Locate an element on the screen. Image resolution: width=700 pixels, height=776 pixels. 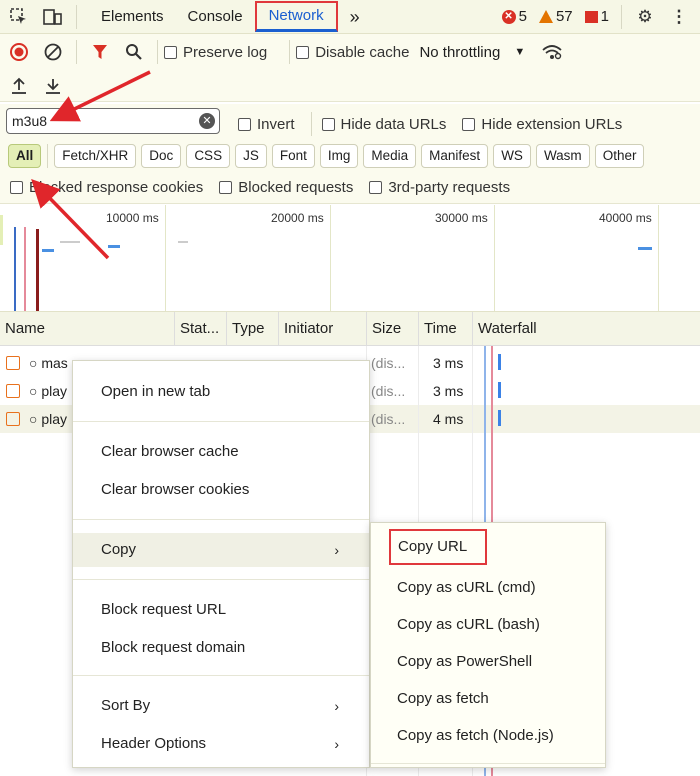
type-chip-fetch-xhr: Fetch/XHR is located at coordinates (95, 156).